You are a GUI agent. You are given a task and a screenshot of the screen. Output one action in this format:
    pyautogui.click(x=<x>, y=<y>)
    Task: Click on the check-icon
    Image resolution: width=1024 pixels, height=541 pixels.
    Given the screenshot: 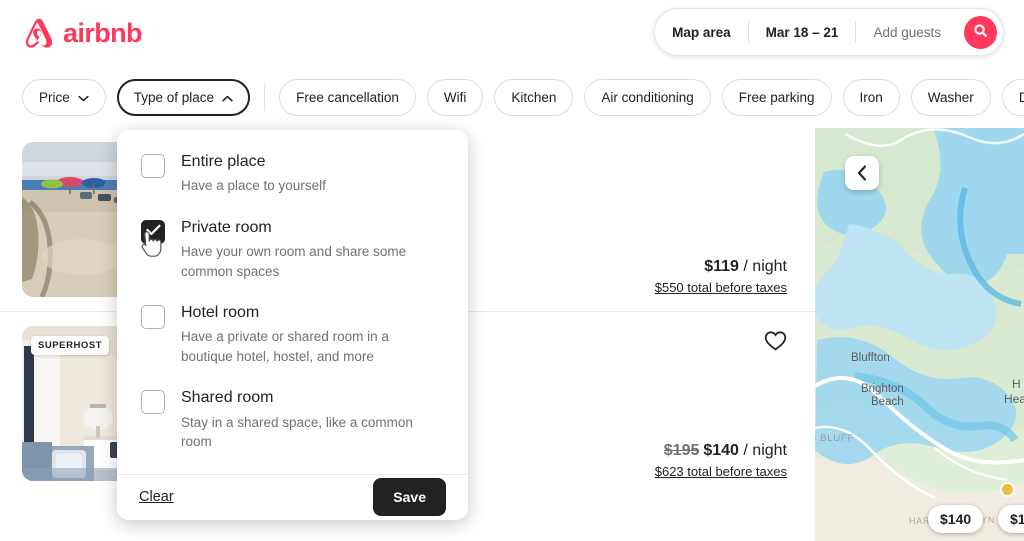 What is the action you would take?
    pyautogui.click(x=153, y=232)
    